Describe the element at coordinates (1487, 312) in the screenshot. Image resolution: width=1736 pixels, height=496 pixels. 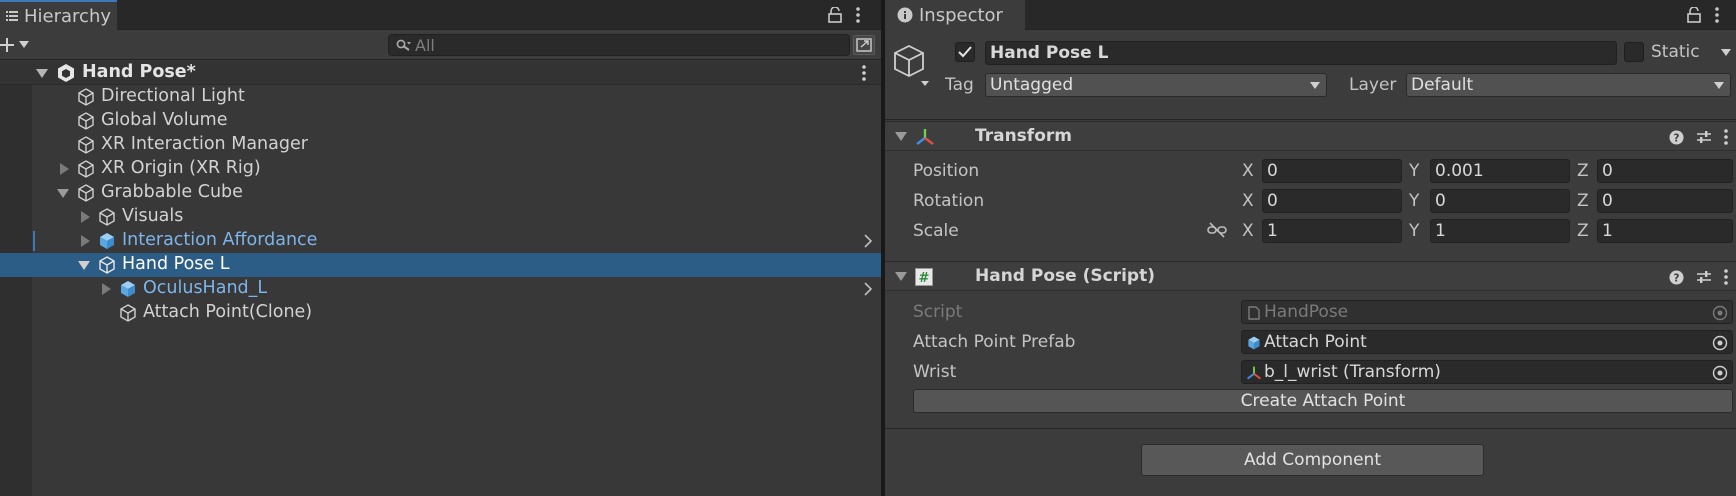
I see `script-object-field: HandPose` at that location.